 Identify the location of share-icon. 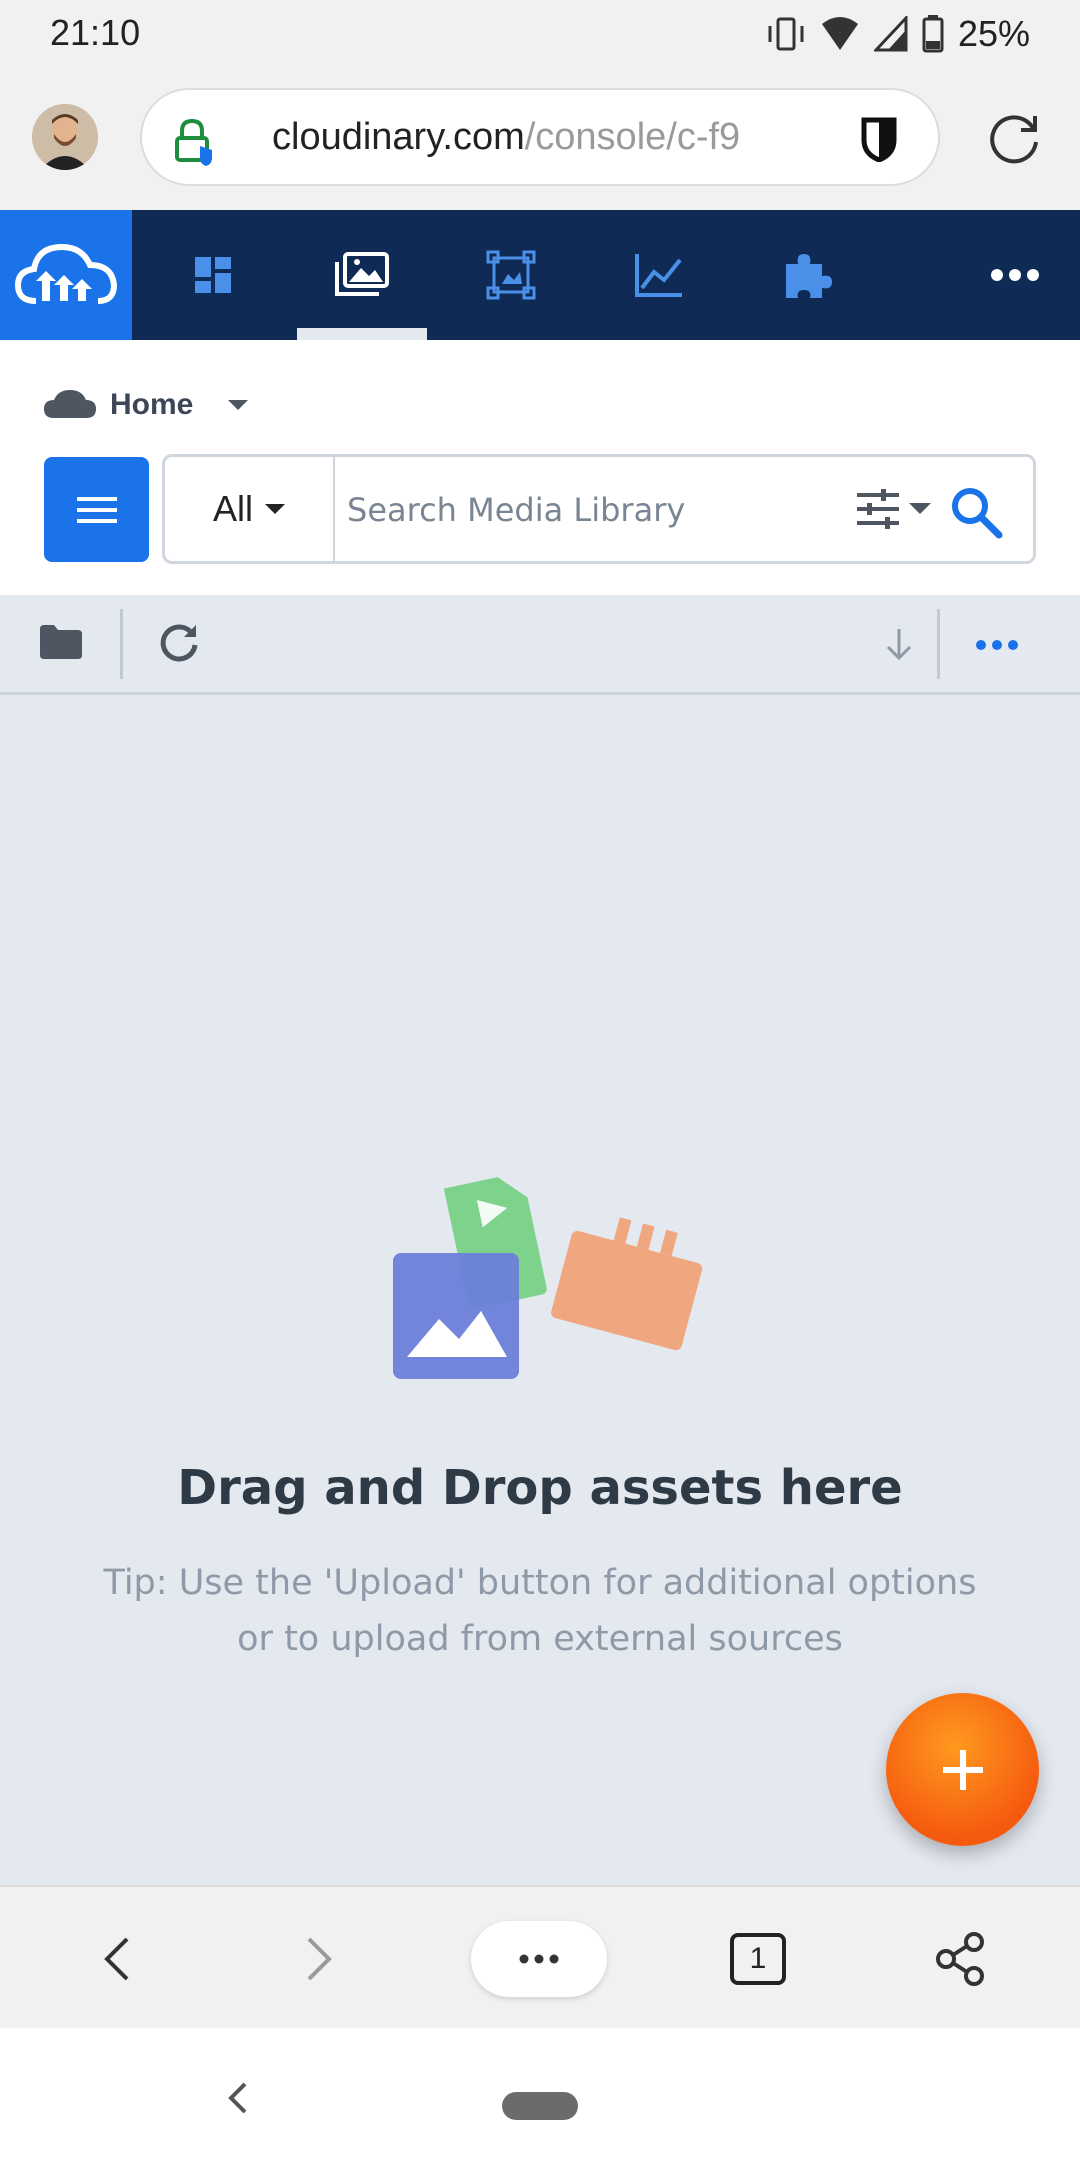
(960, 1958).